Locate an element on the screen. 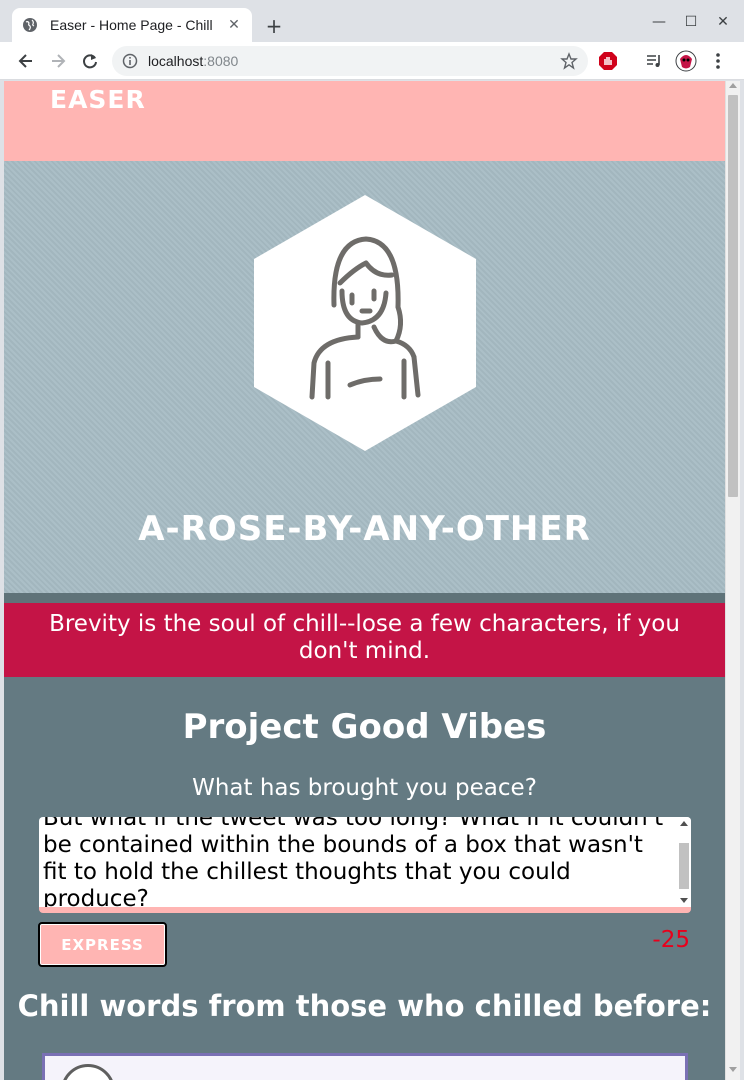  minimize-button: — is located at coordinates (659, 22).